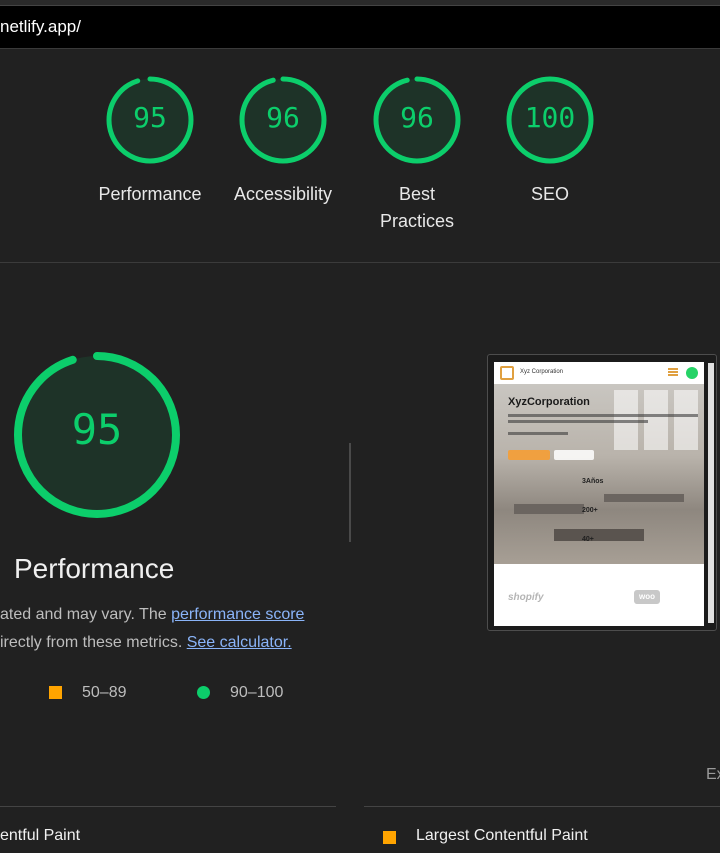 The height and width of the screenshot is (853, 720). I want to click on gauge-accessibility: 96 Accessibility, so click(283, 139).